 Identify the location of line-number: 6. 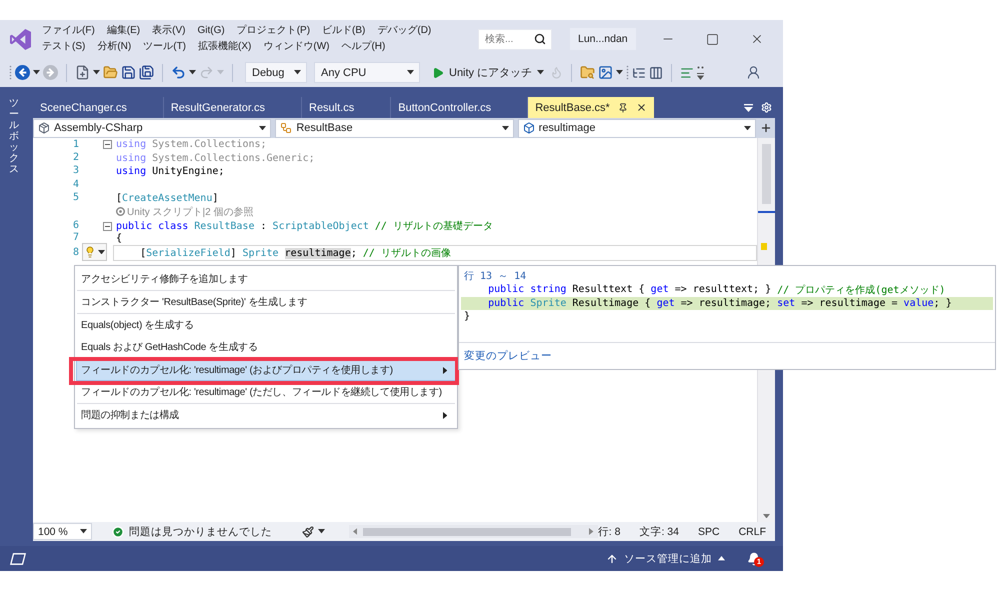
(76, 226).